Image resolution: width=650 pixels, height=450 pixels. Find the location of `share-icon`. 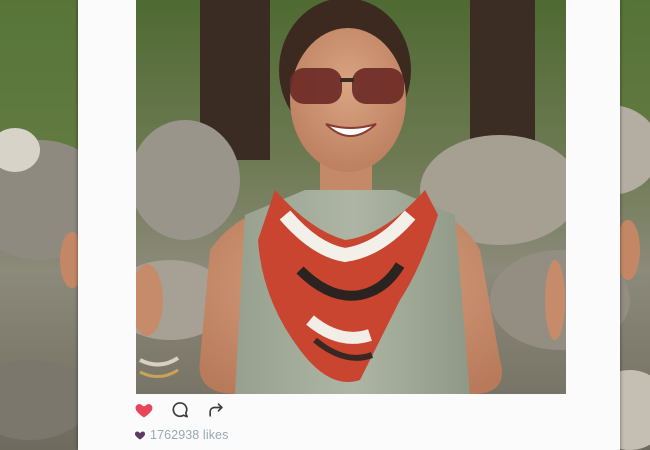

share-icon is located at coordinates (216, 410).